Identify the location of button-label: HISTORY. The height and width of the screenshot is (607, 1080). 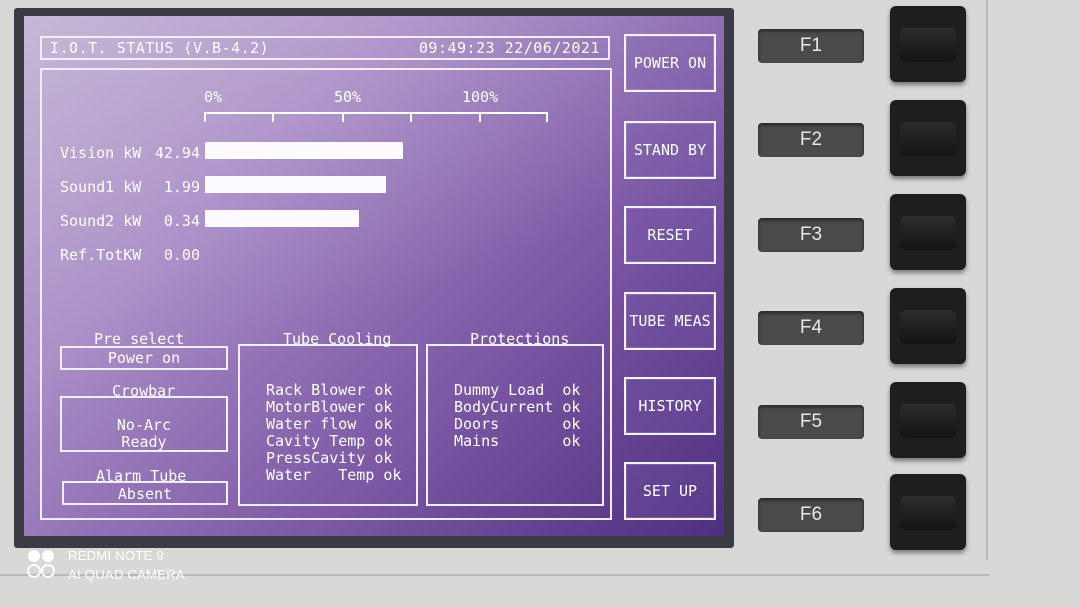
(670, 406).